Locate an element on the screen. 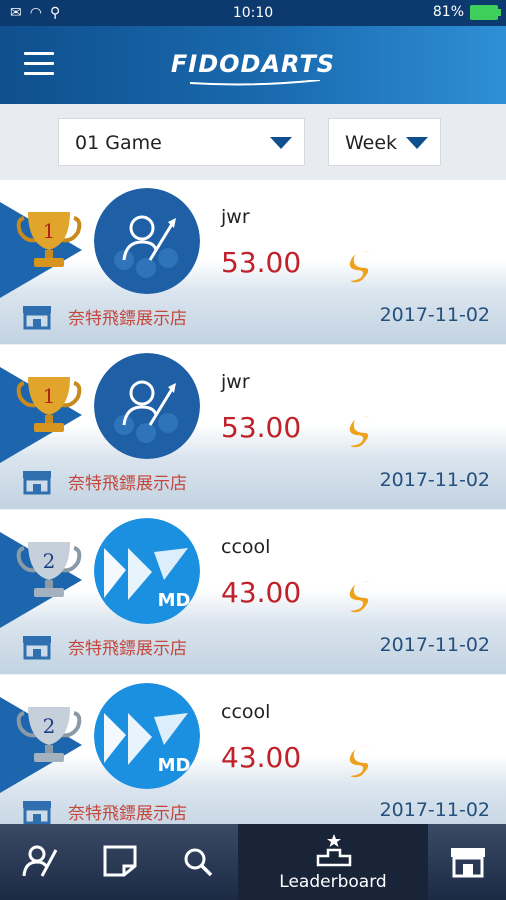  notes-icon is located at coordinates (120, 861).